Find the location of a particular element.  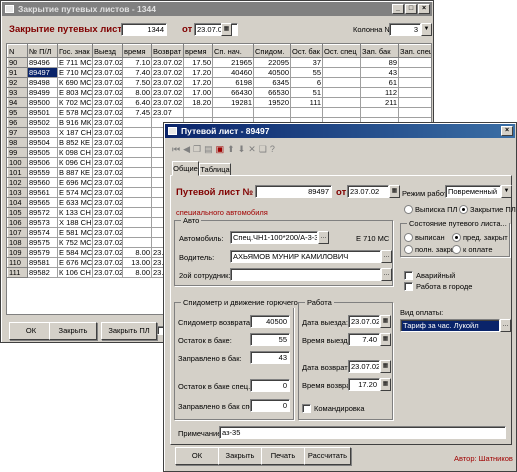

copy-icon: ❐ is located at coordinates (197, 149).